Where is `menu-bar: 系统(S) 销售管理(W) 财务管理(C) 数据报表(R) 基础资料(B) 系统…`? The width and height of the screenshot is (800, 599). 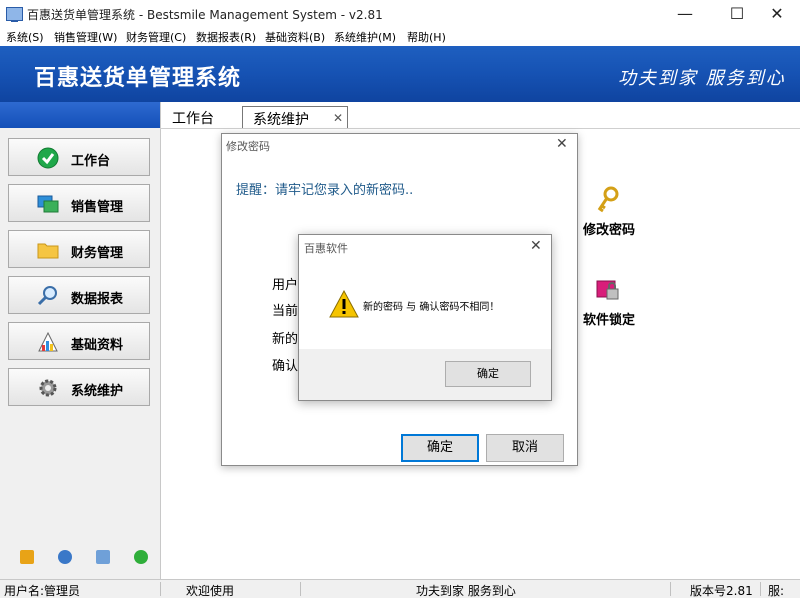 menu-bar: 系统(S) 销售管理(W) 财务管理(C) 数据报表(R) 基础资料(B) 系统… is located at coordinates (400, 37).